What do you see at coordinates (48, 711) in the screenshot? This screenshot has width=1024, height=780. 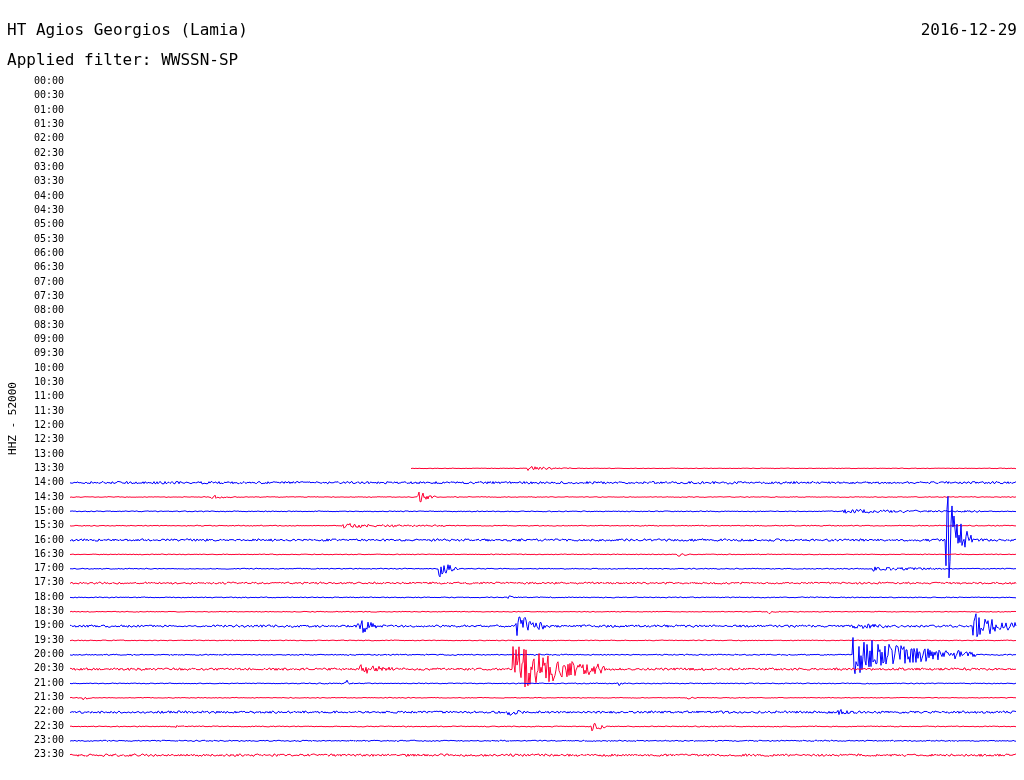 I see `time-label: 22:00` at bounding box center [48, 711].